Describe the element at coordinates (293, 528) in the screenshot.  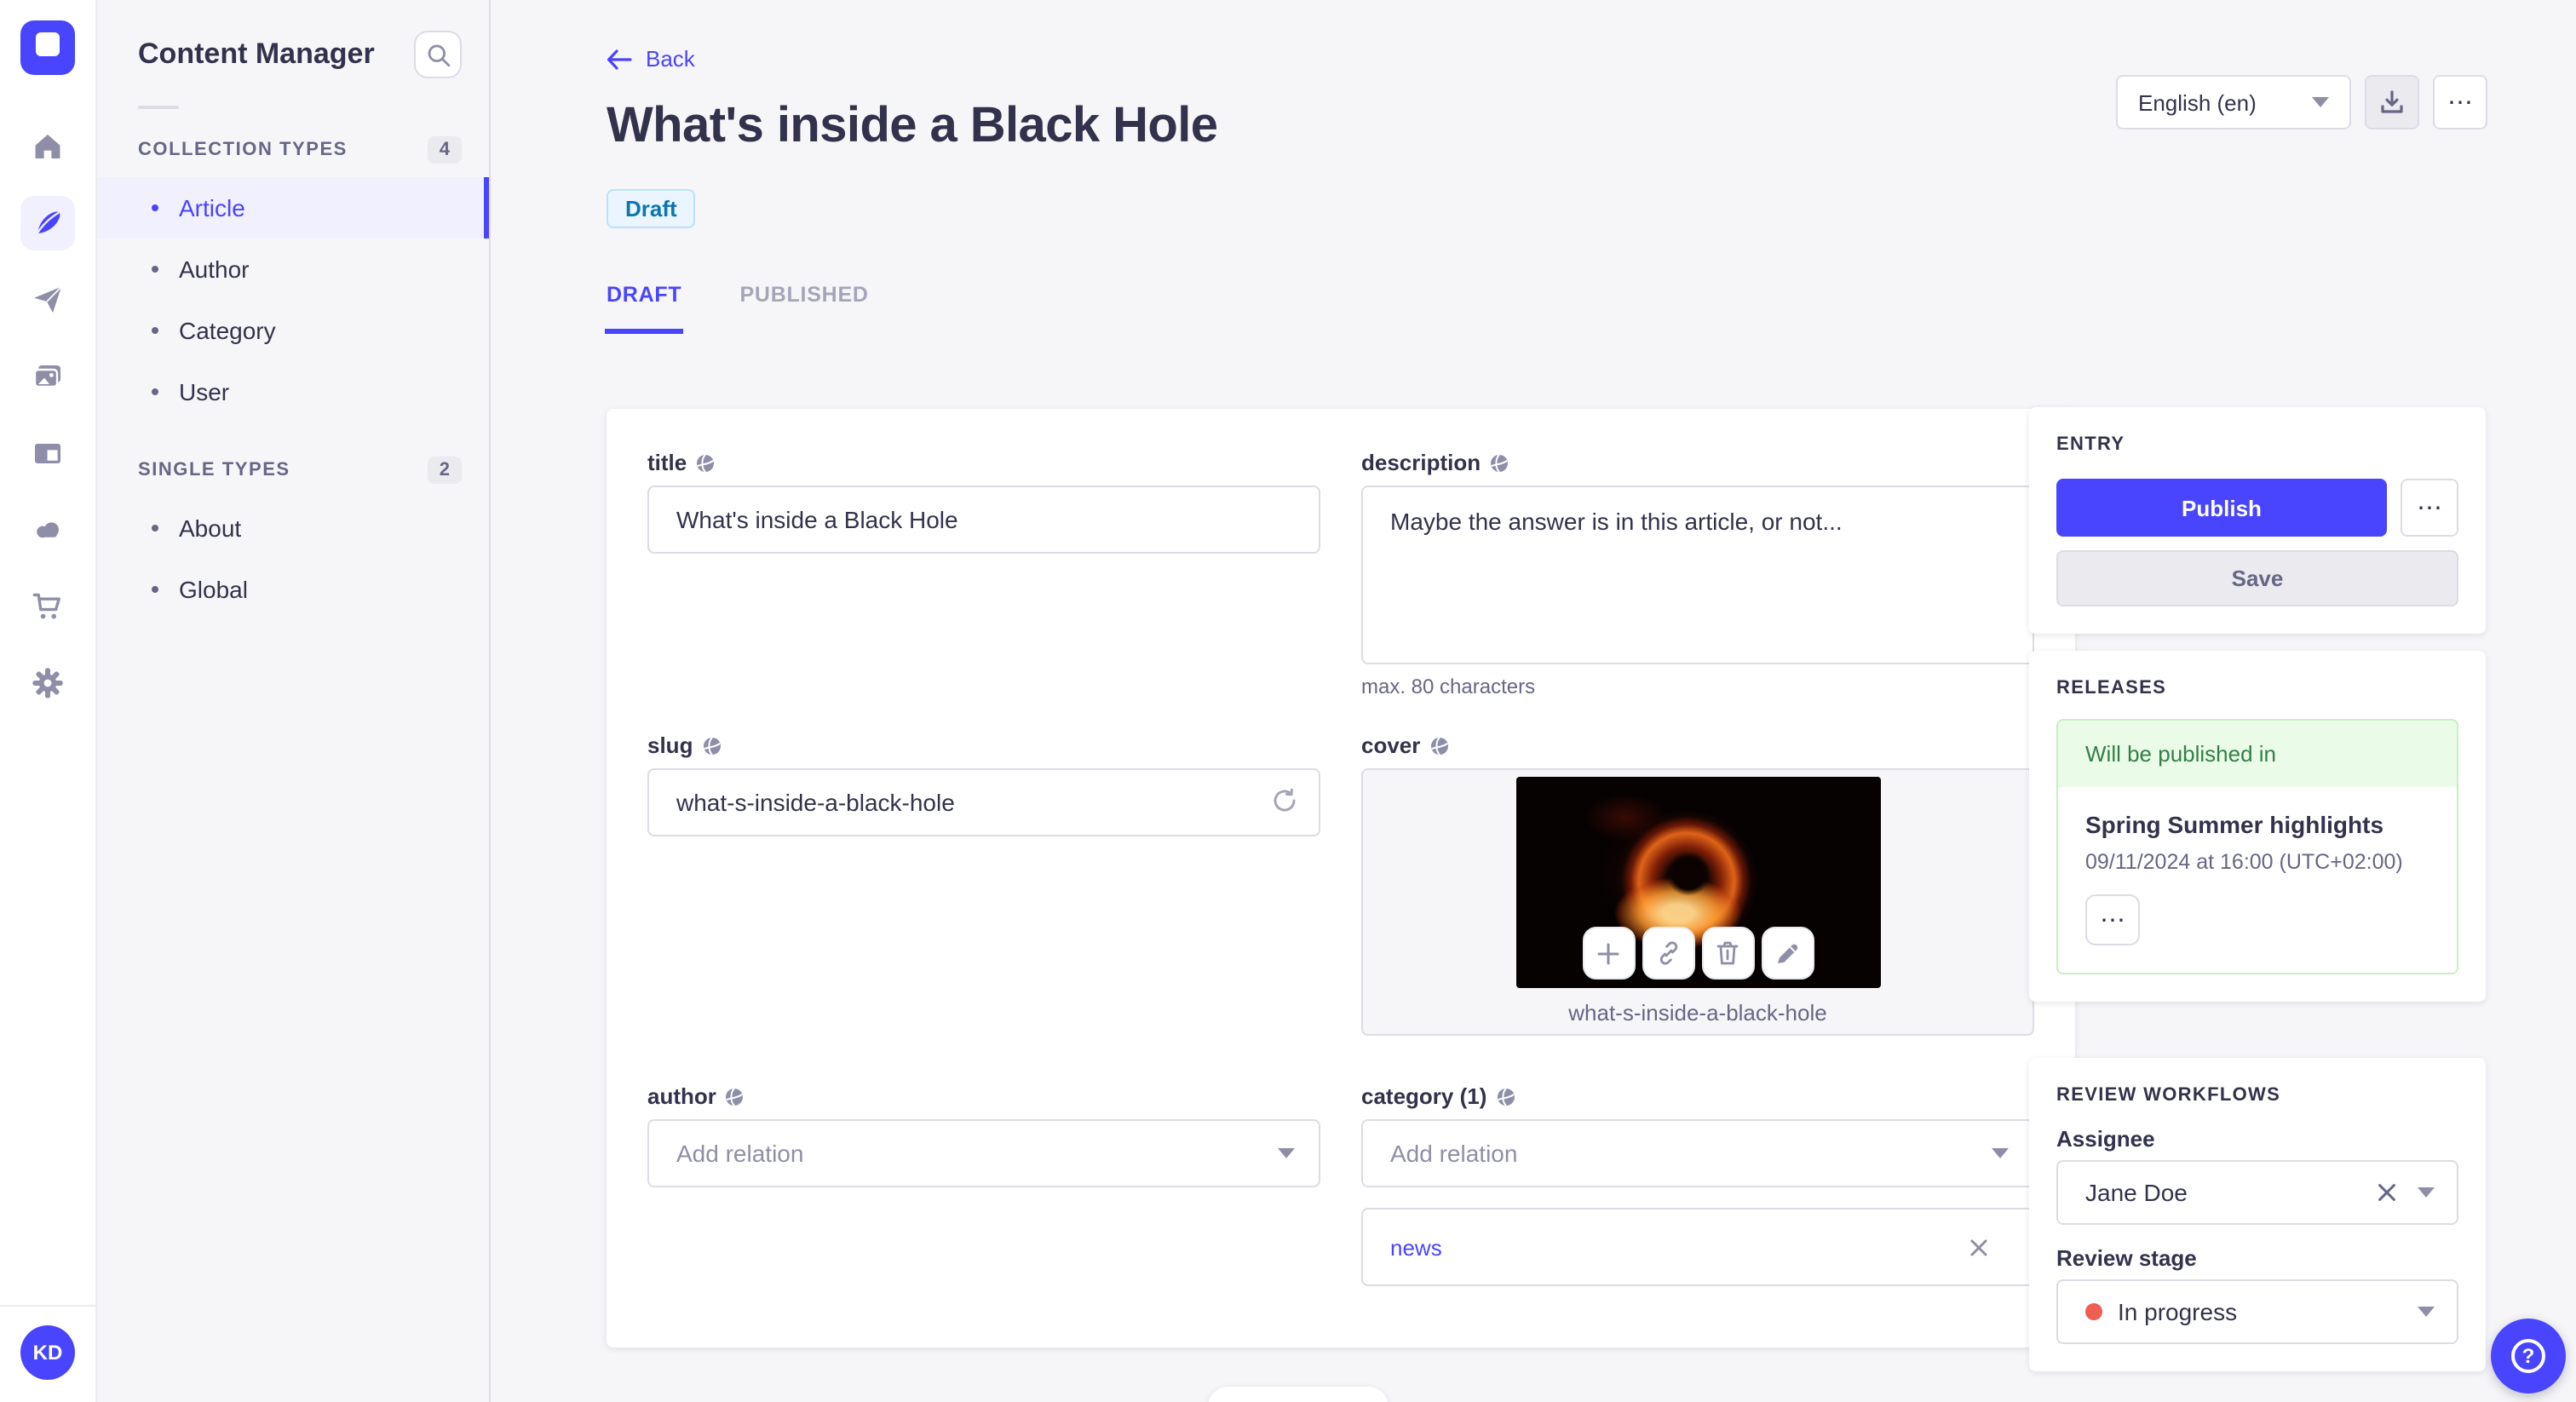
I see `sidebar-item-about: About` at that location.